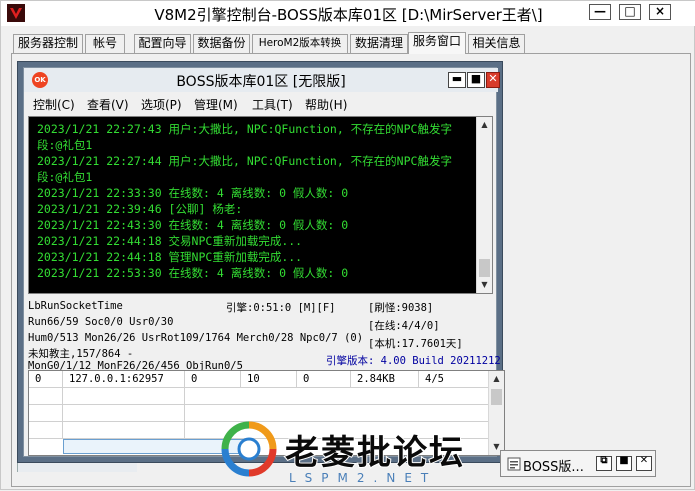 This screenshot has width=695, height=491. What do you see at coordinates (216, 104) in the screenshot?
I see `menu-manage: 管理(M)` at bounding box center [216, 104].